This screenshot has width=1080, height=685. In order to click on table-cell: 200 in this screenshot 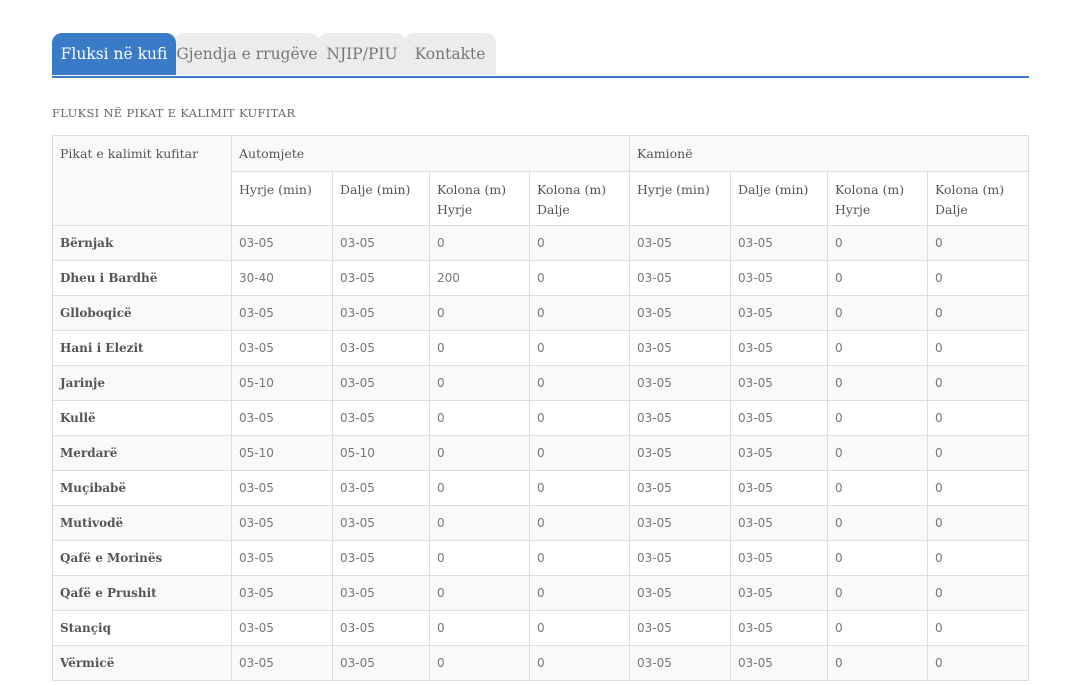, I will do `click(479, 278)`.